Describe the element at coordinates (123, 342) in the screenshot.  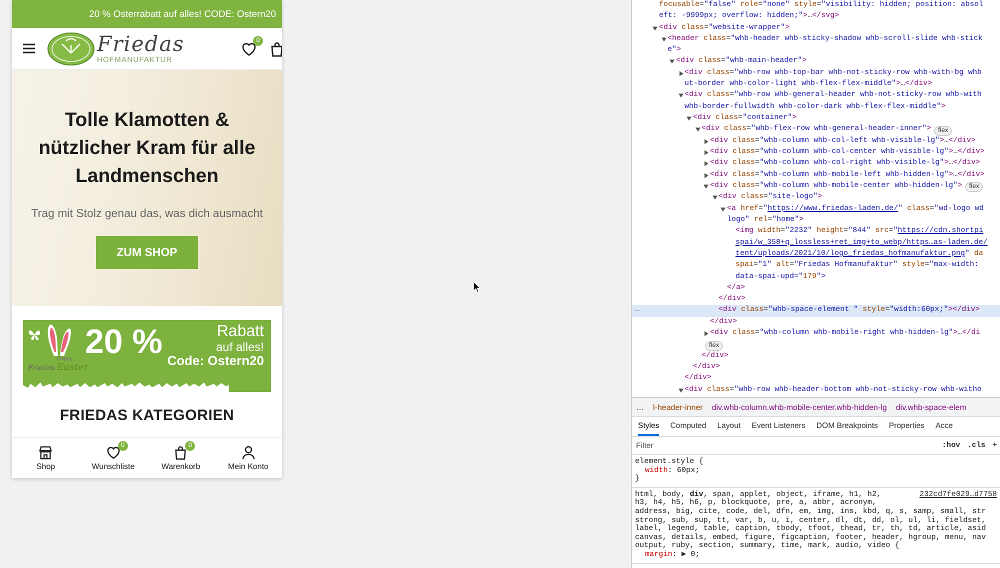
I see `discount-percent: 20 %` at that location.